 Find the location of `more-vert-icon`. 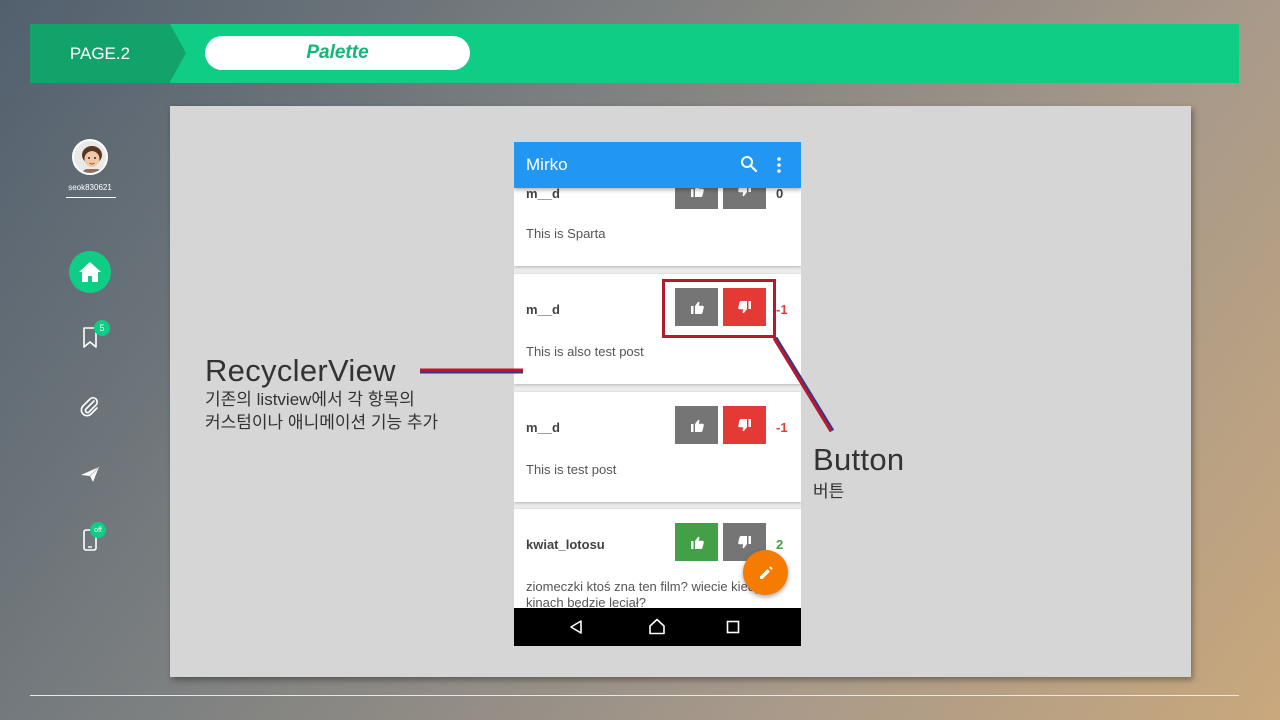

more-vert-icon is located at coordinates (779, 165).